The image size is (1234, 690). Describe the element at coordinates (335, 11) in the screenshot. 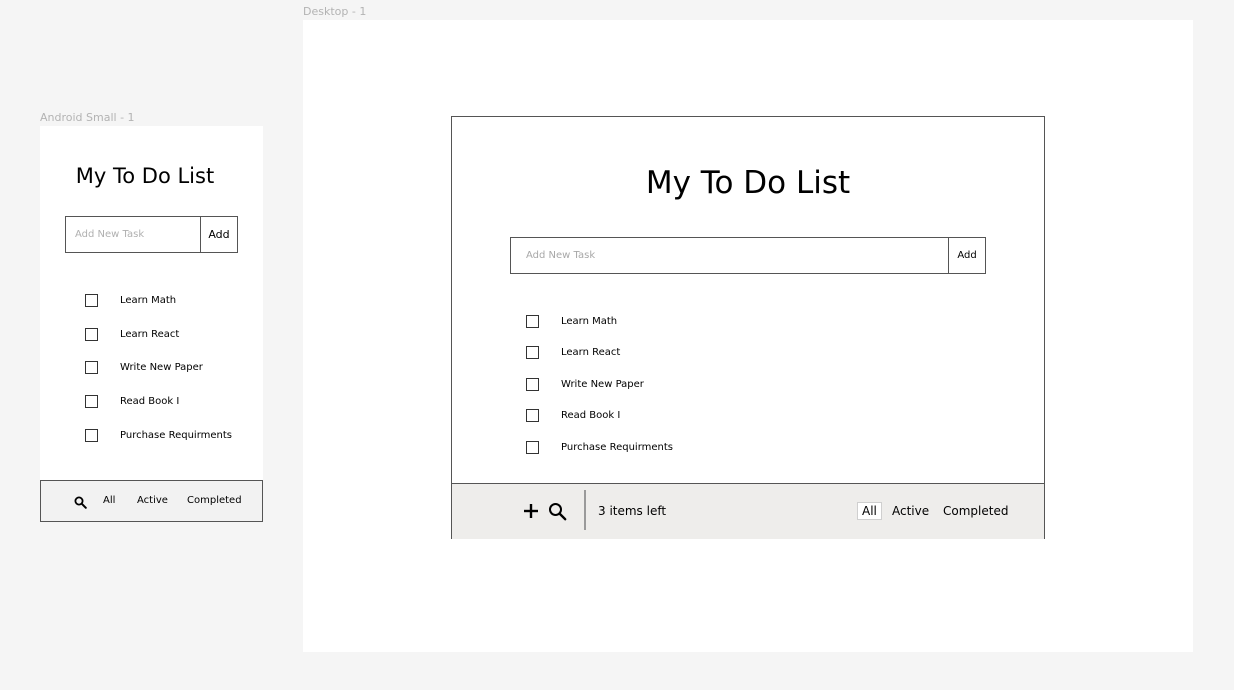

I see `desktop-frame-label: Desktop - 1` at that location.